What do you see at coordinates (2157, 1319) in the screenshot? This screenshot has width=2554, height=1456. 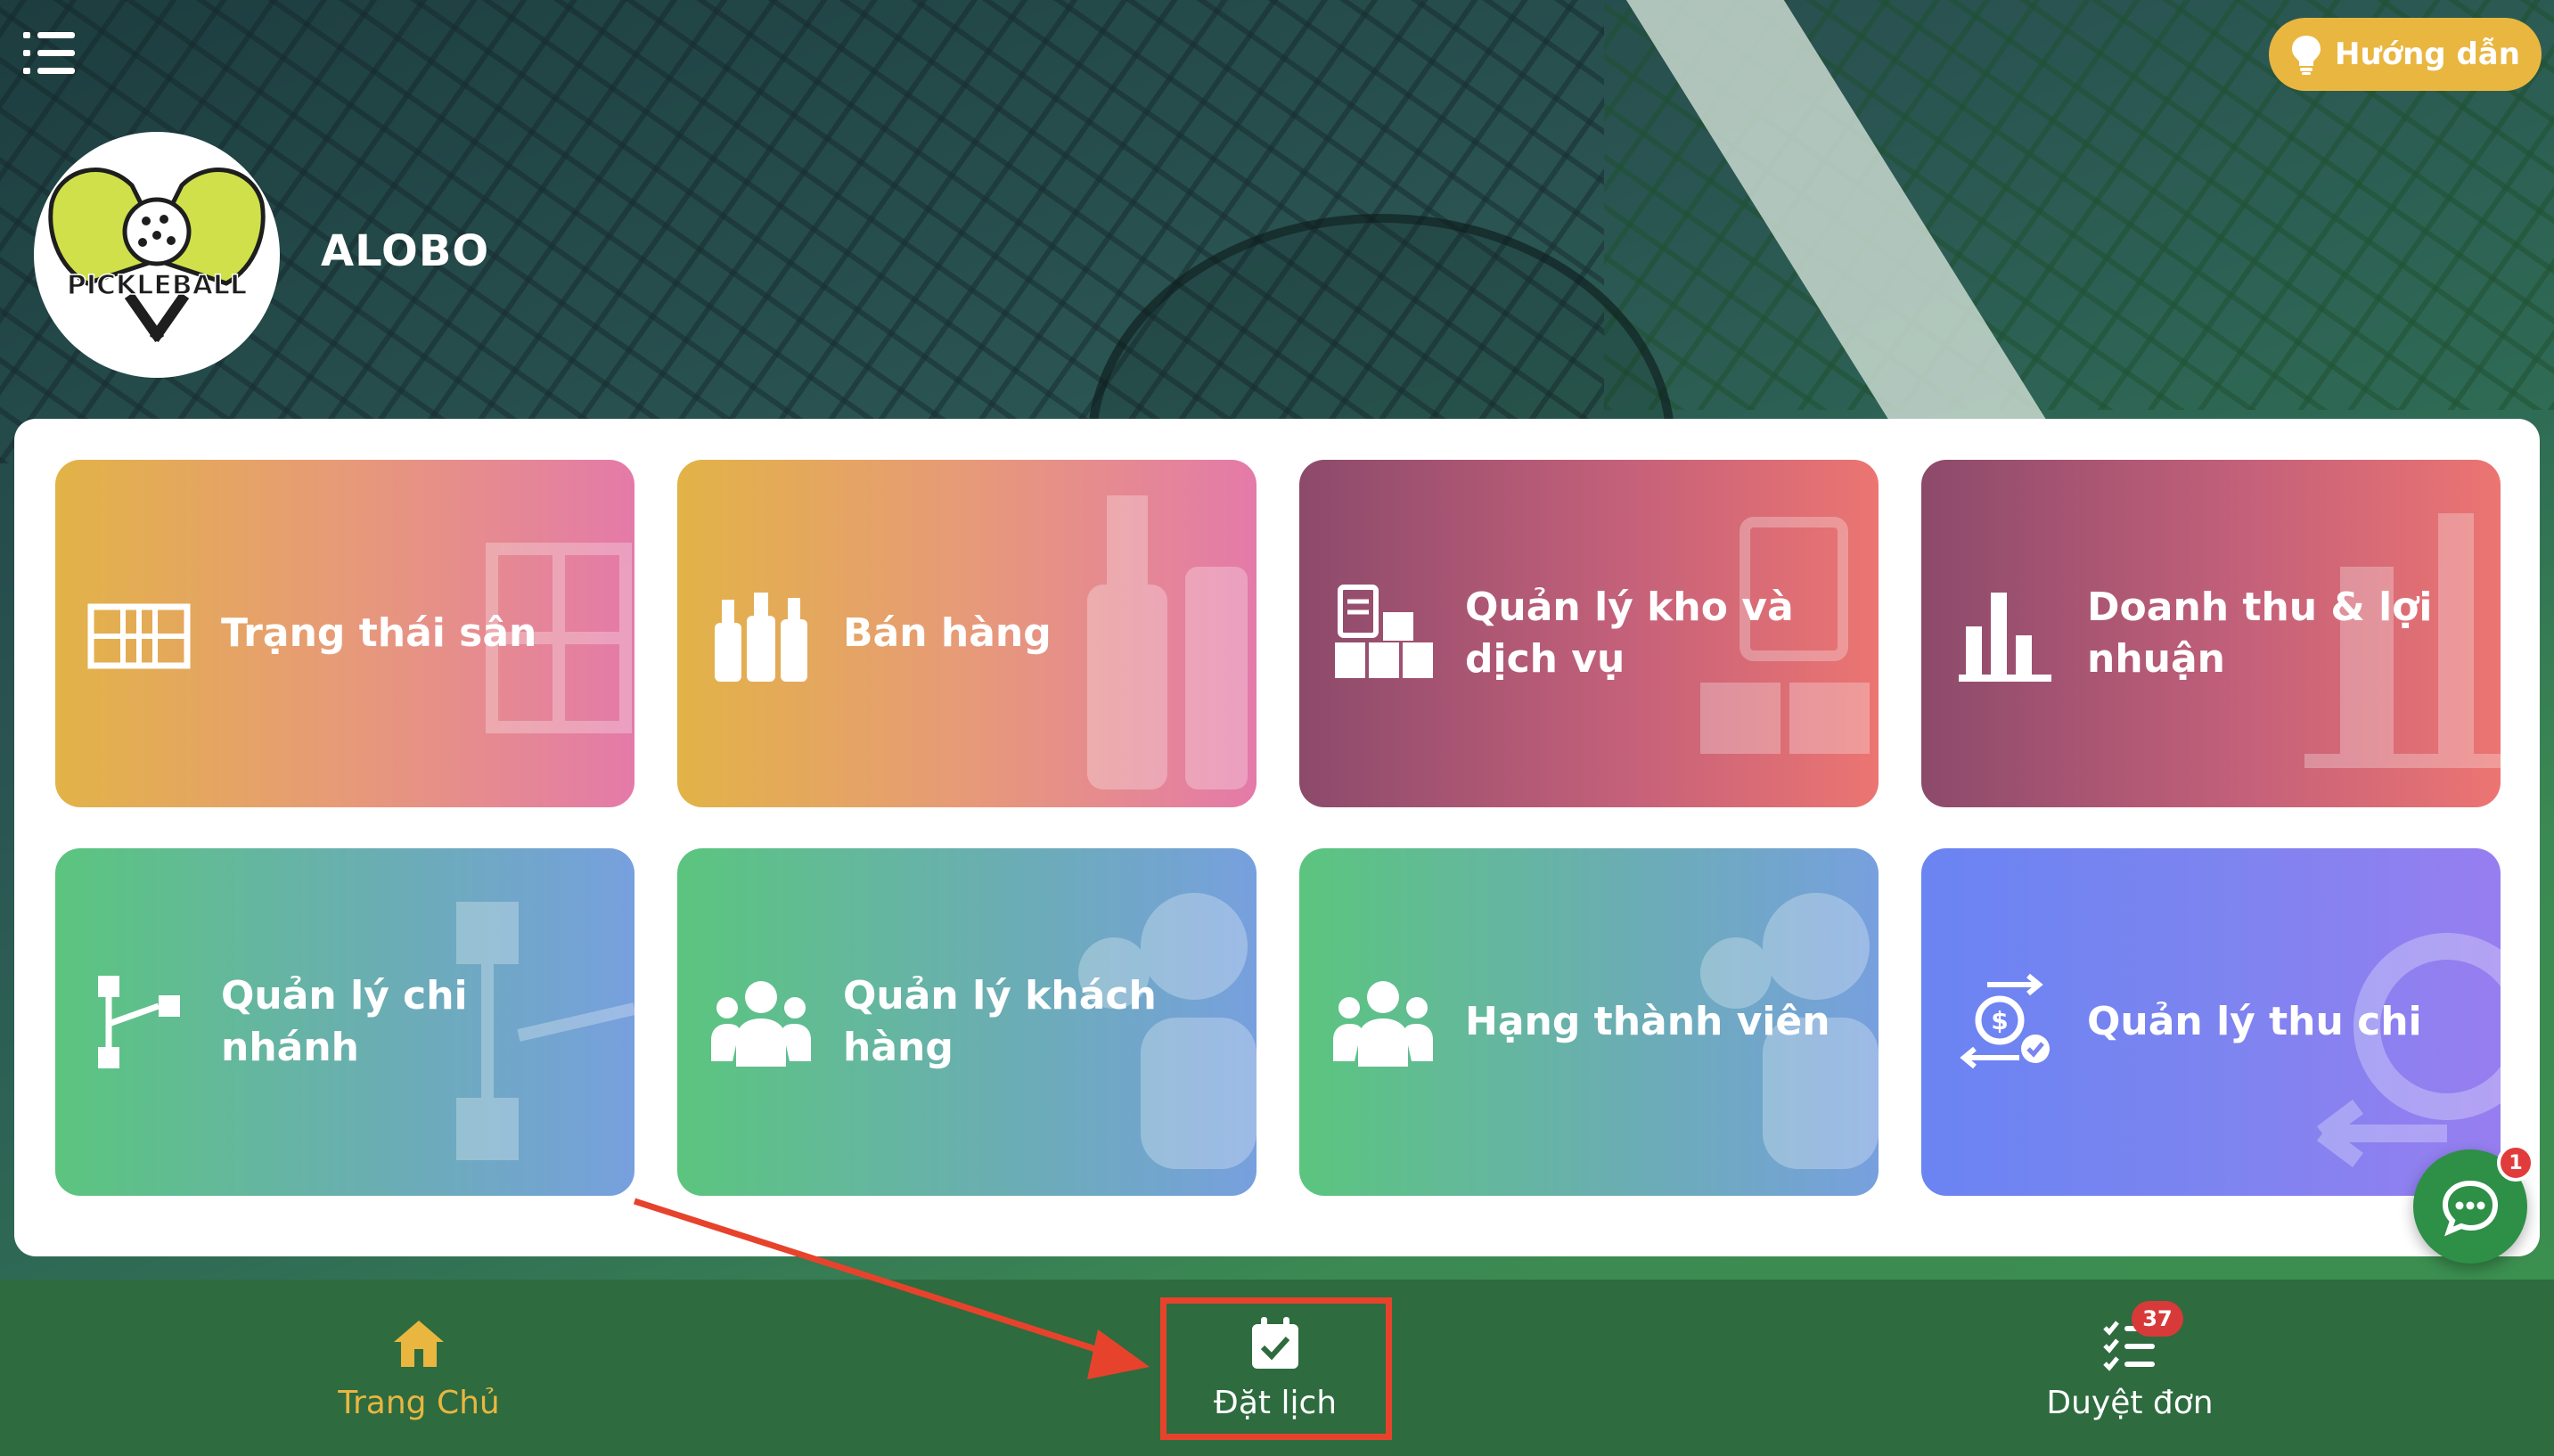 I see `orders-badge: 37` at bounding box center [2157, 1319].